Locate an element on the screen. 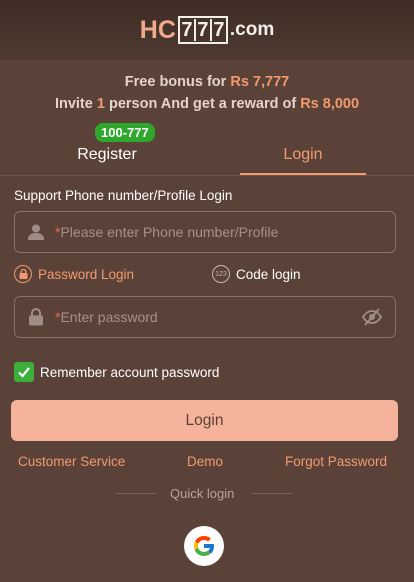  phone-input: *Please enter Phone number/Profile is located at coordinates (205, 232).